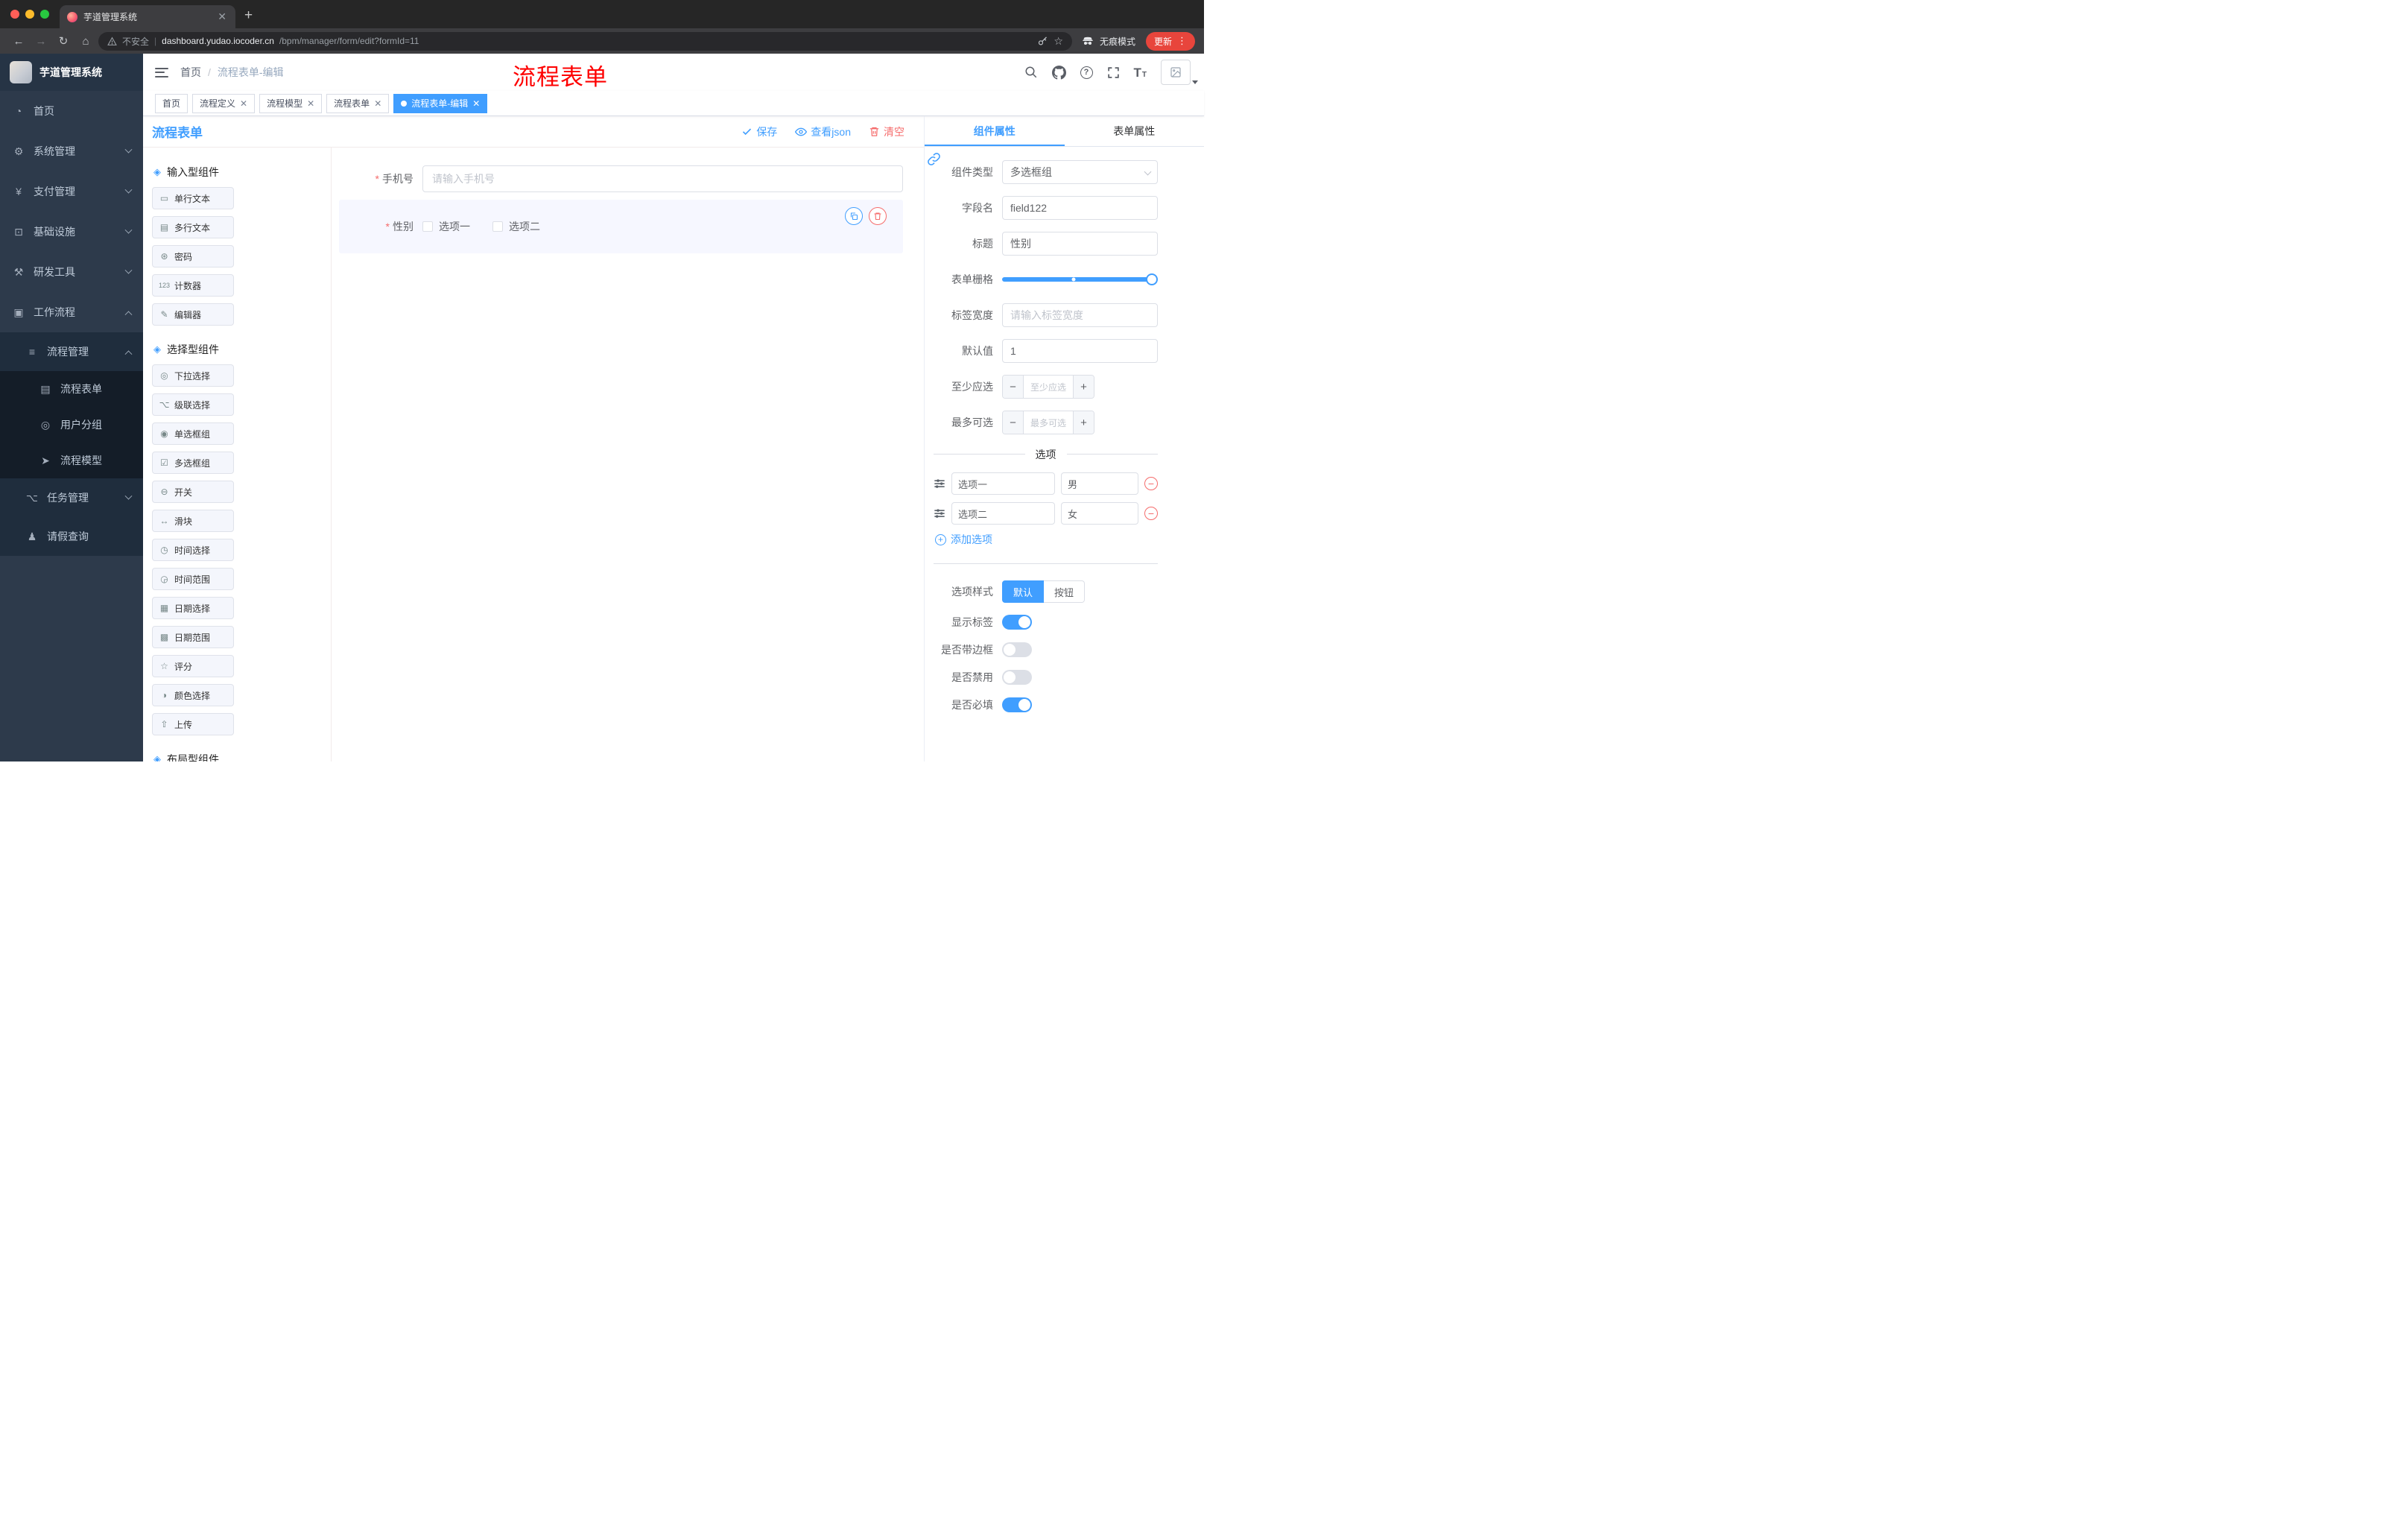 The image size is (2408, 1523). I want to click on sidebar-item-system-management: ⚙ 系统管理, so click(71, 151).